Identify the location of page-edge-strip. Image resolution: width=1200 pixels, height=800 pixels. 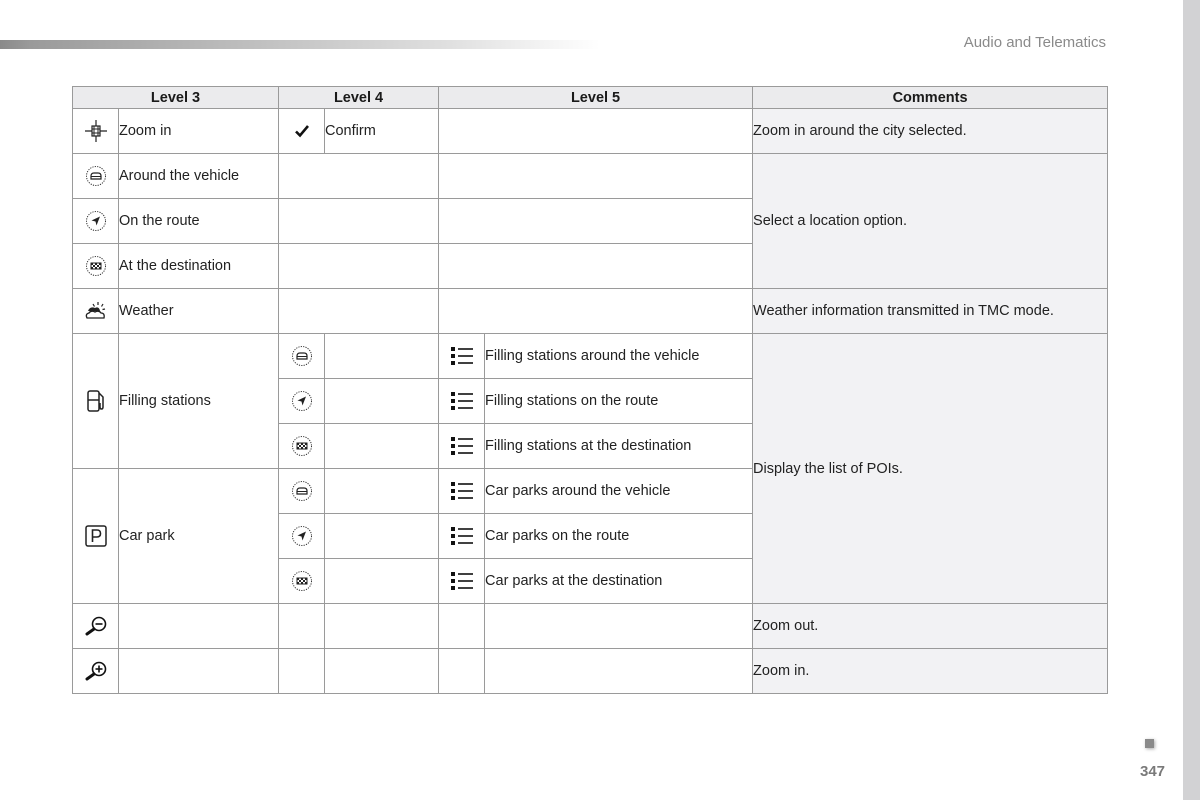
(1191, 400).